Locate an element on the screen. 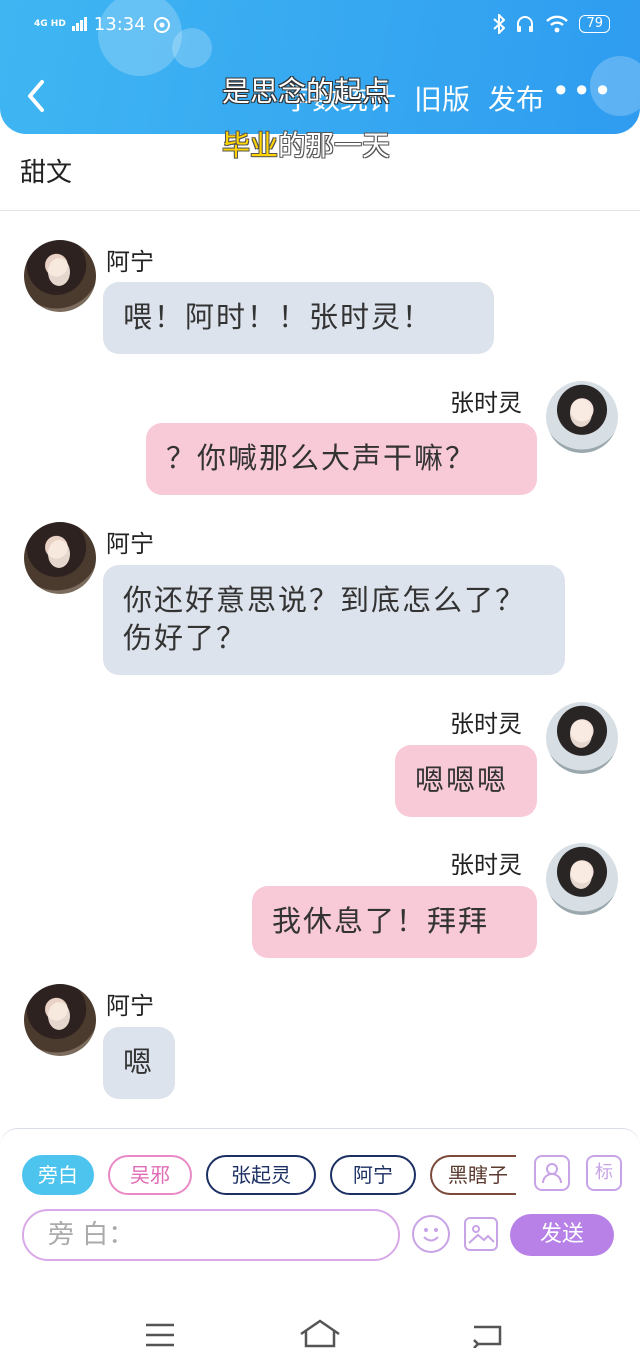 The image size is (640, 1372). menu-icon is located at coordinates (160, 1335).